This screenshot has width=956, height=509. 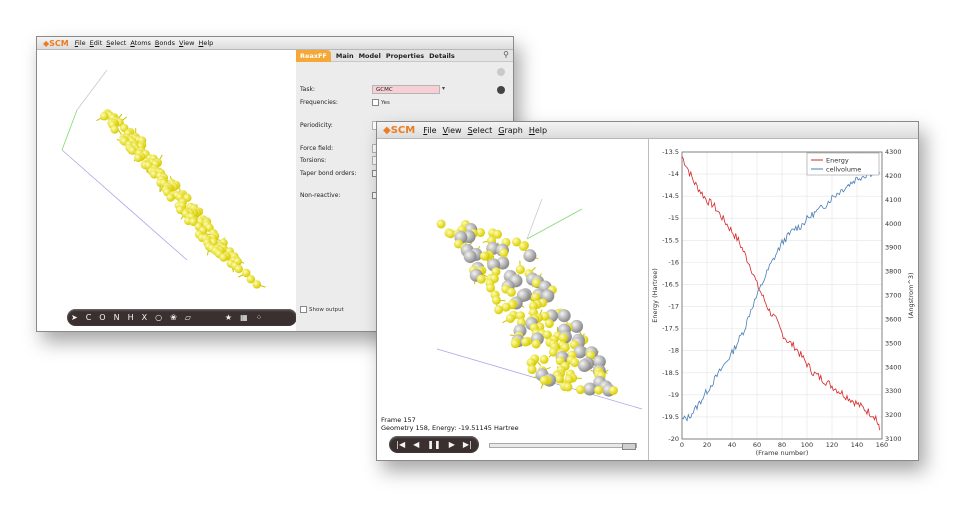 What do you see at coordinates (96, 43) in the screenshot?
I see `menu-edit: Edit` at bounding box center [96, 43].